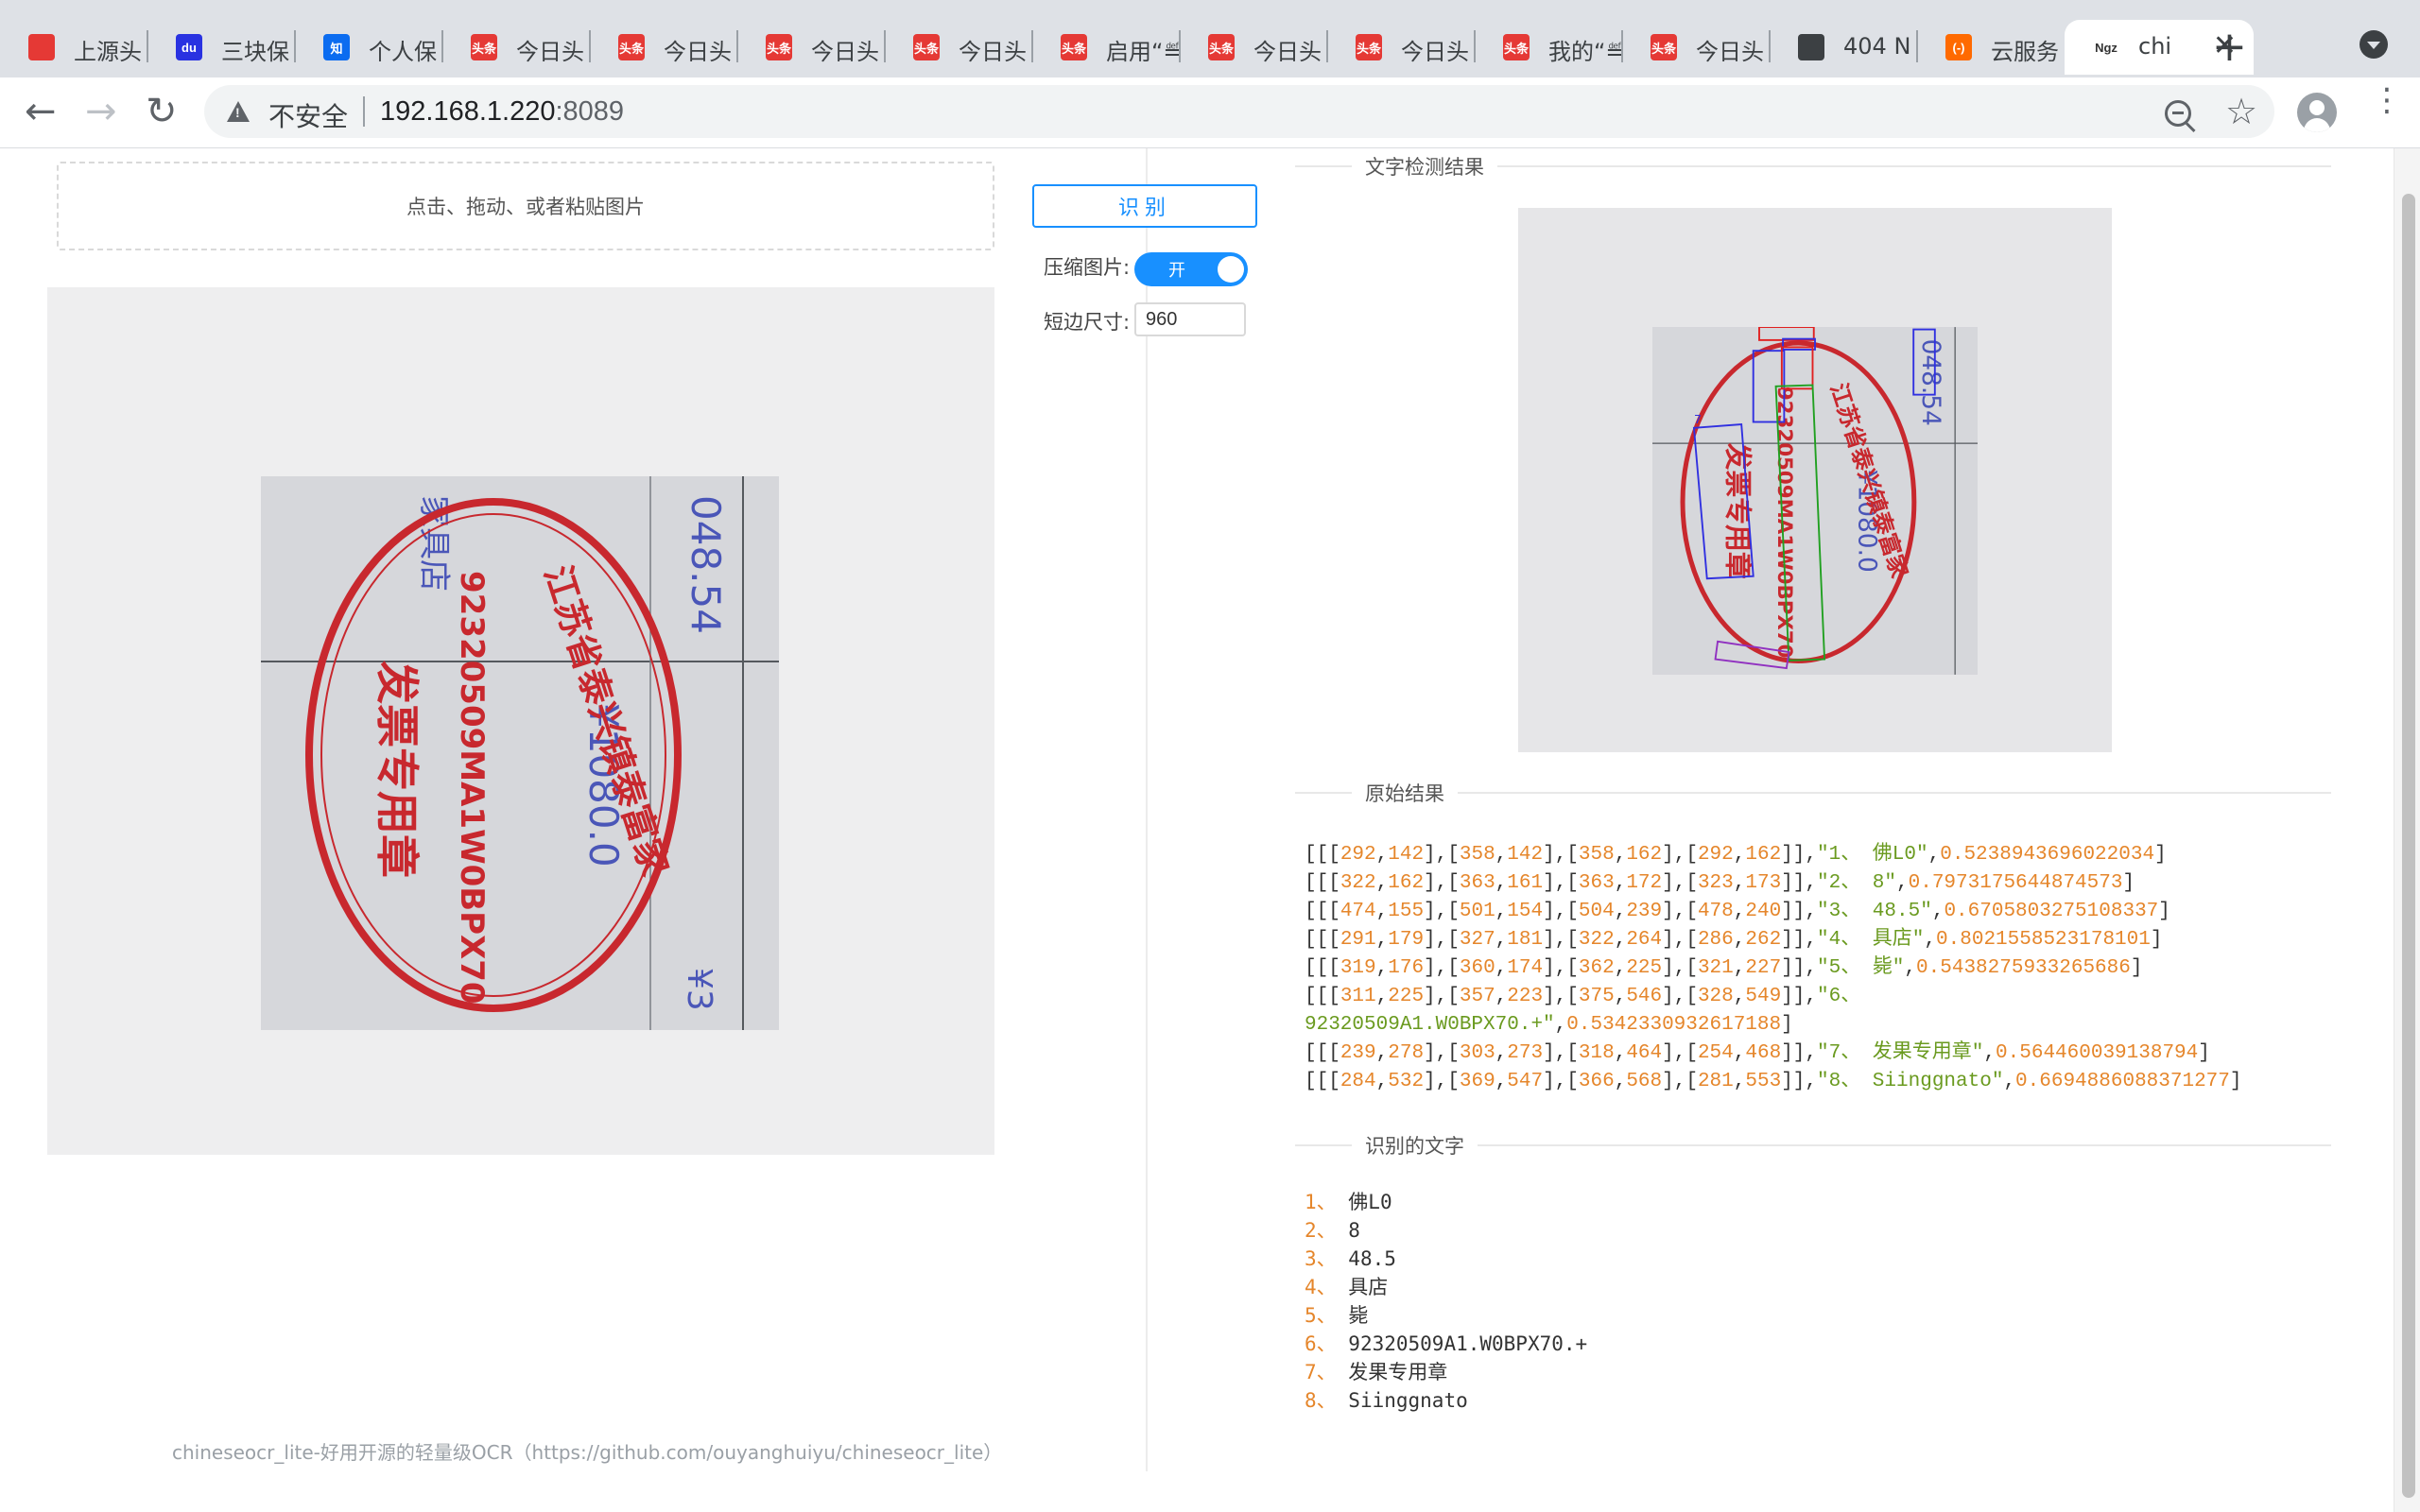  I want to click on bookmark-star-icon: ☆, so click(2241, 111).